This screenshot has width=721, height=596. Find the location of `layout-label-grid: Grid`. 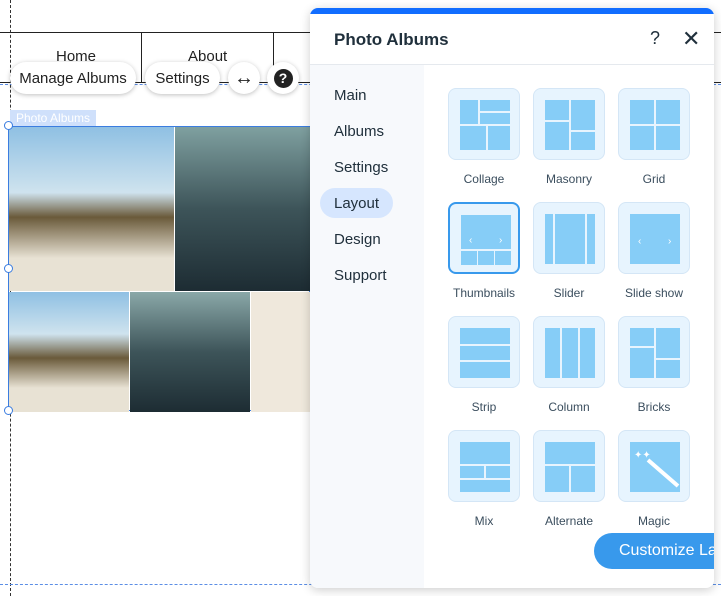

layout-label-grid: Grid is located at coordinates (654, 179).